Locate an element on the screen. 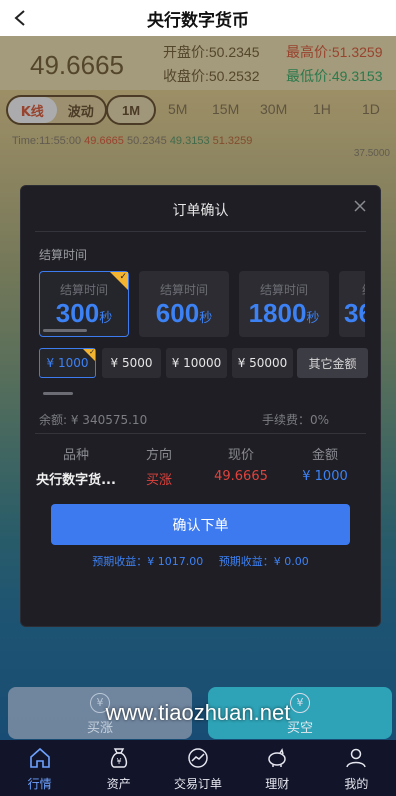 Image resolution: width=396 pixels, height=796 pixels. page-title: 央行数字货币 is located at coordinates (198, 20).